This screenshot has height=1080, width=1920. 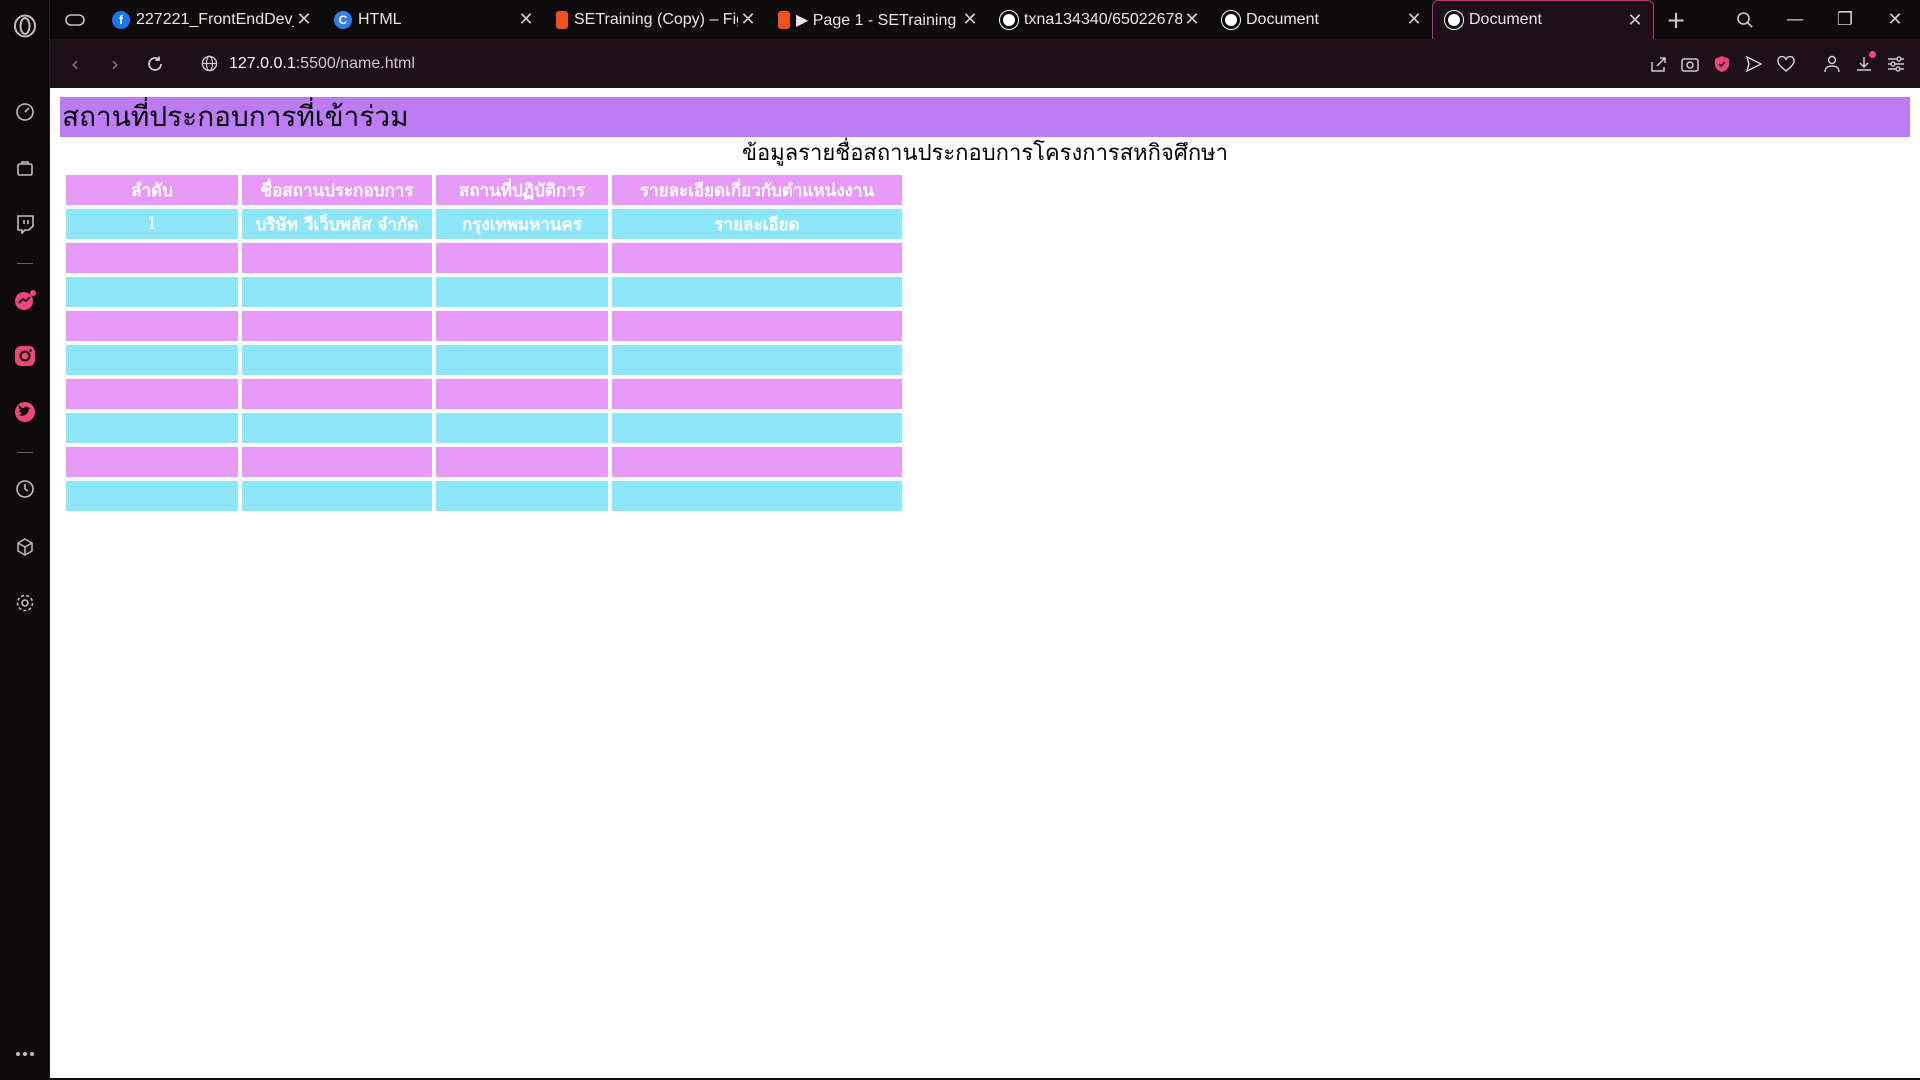 I want to click on column-header-details: รายละเอียดเกี่ยวกับตำแหน่งงาน, so click(x=757, y=190).